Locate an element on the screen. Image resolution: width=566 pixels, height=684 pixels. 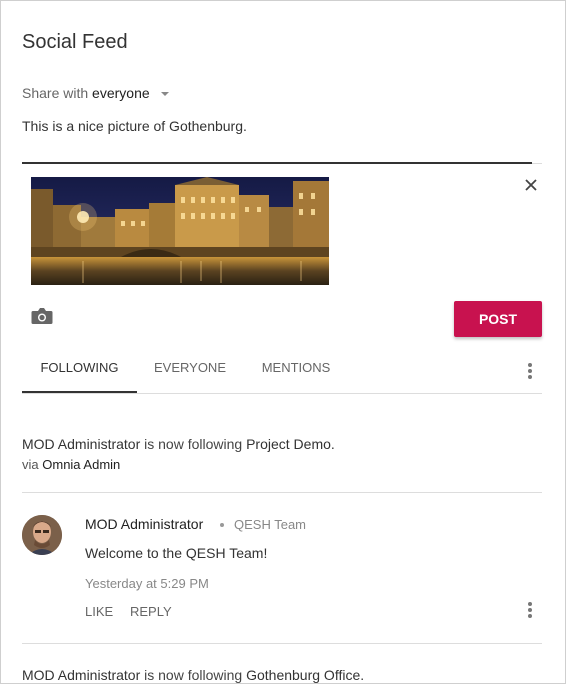
tab-following: FOLLOWING is located at coordinates (79, 370).